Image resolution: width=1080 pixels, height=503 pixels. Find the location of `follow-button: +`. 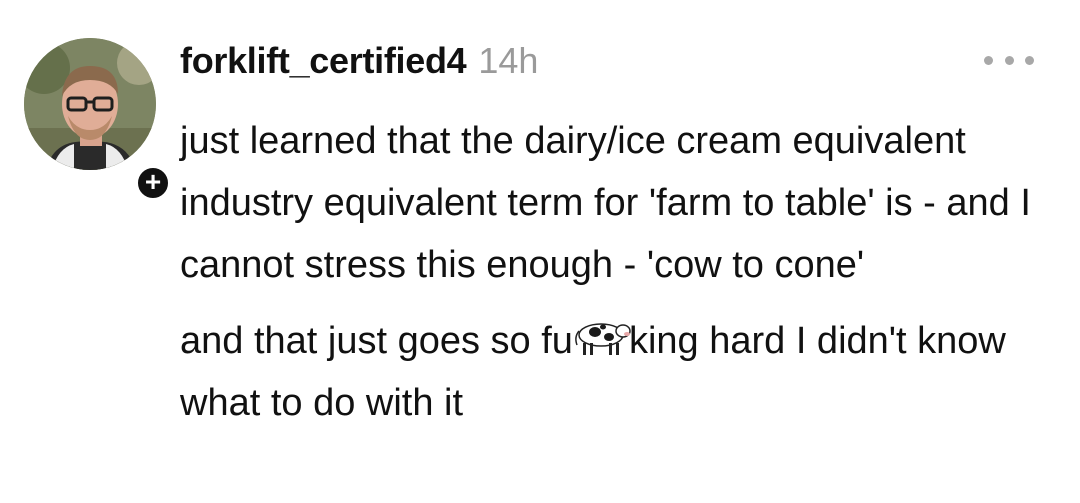

follow-button: + is located at coordinates (153, 183).